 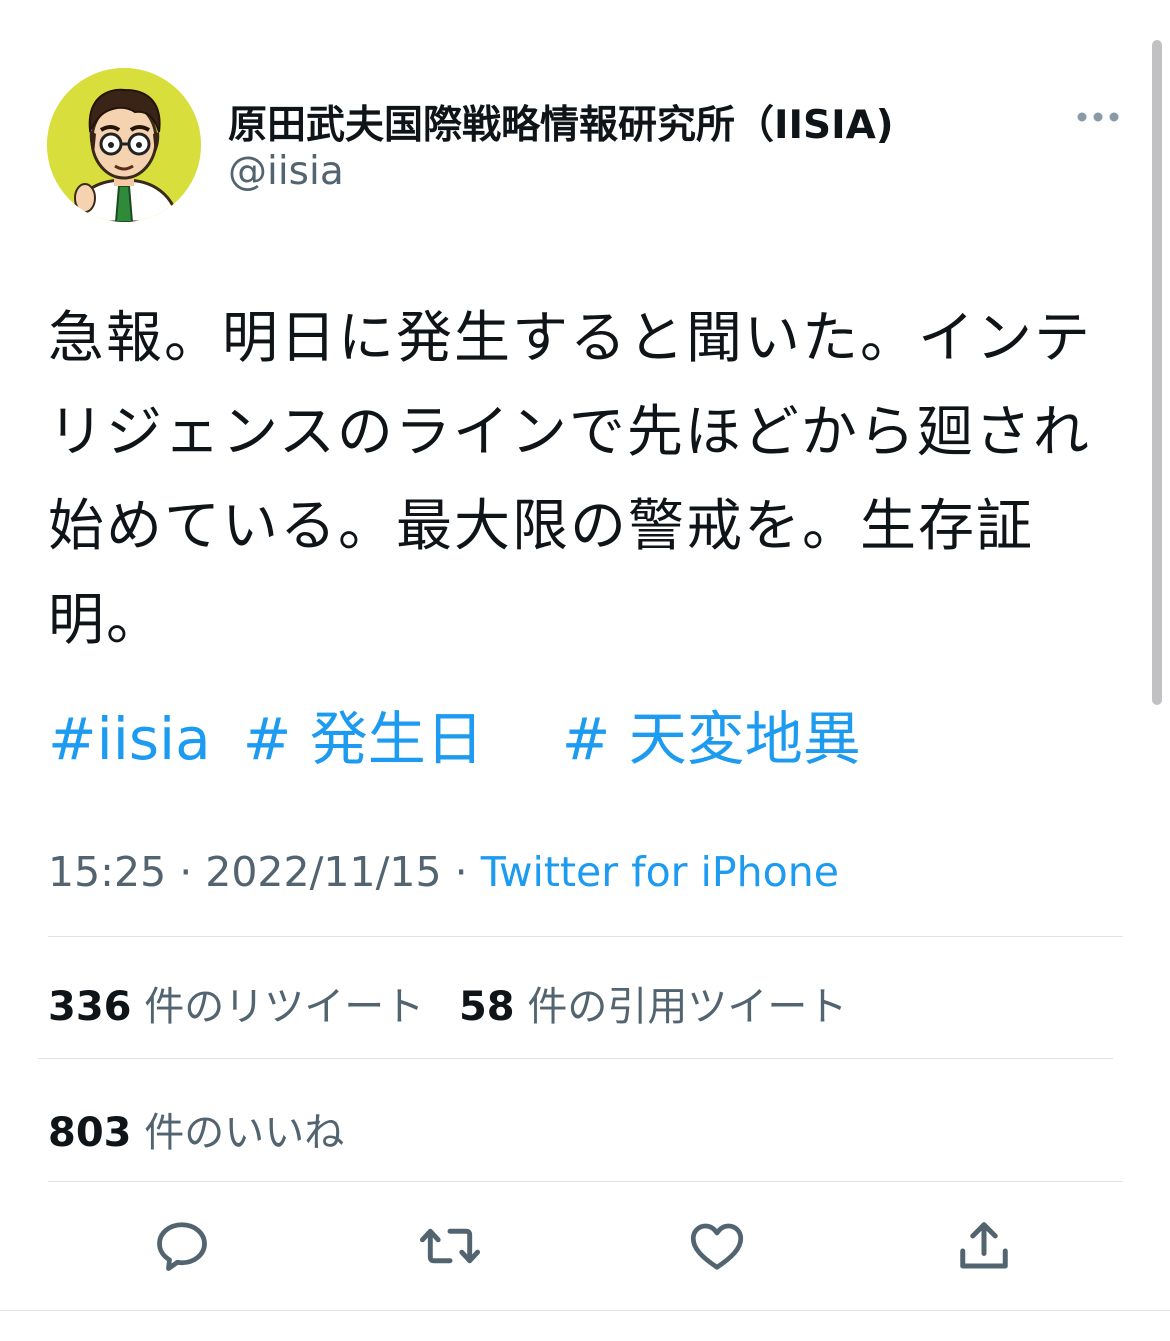 I want to click on share-button, so click(x=984, y=1246).